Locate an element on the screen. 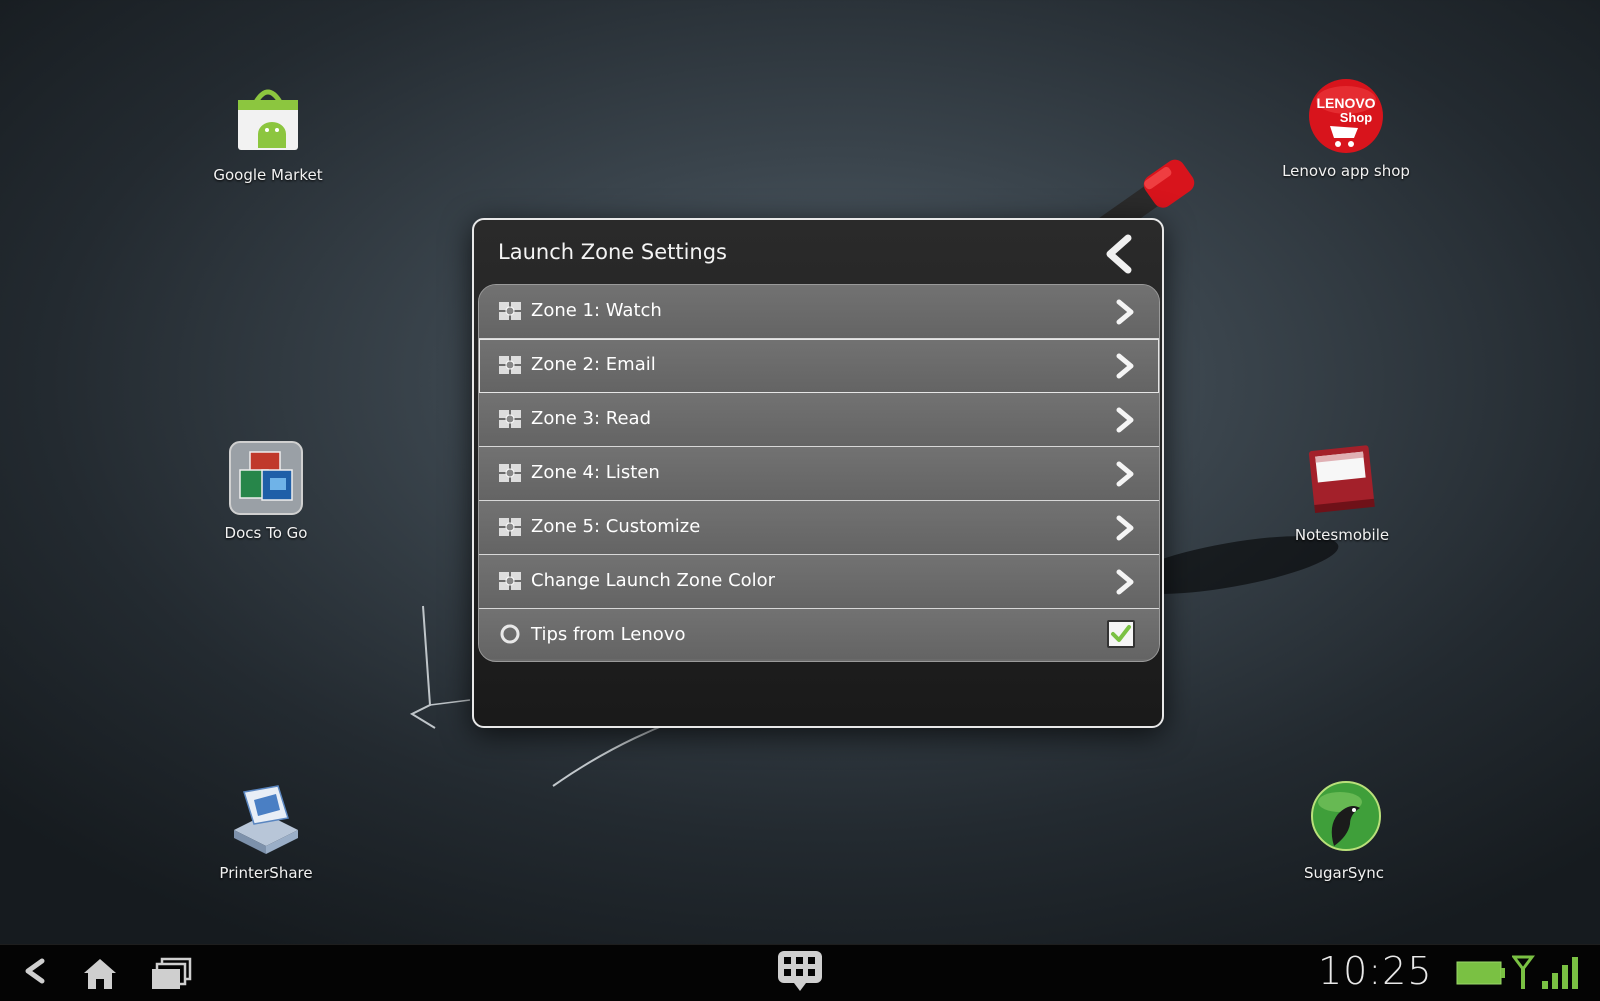  list-item-label: Change Launch Zone Color is located at coordinates (653, 580).